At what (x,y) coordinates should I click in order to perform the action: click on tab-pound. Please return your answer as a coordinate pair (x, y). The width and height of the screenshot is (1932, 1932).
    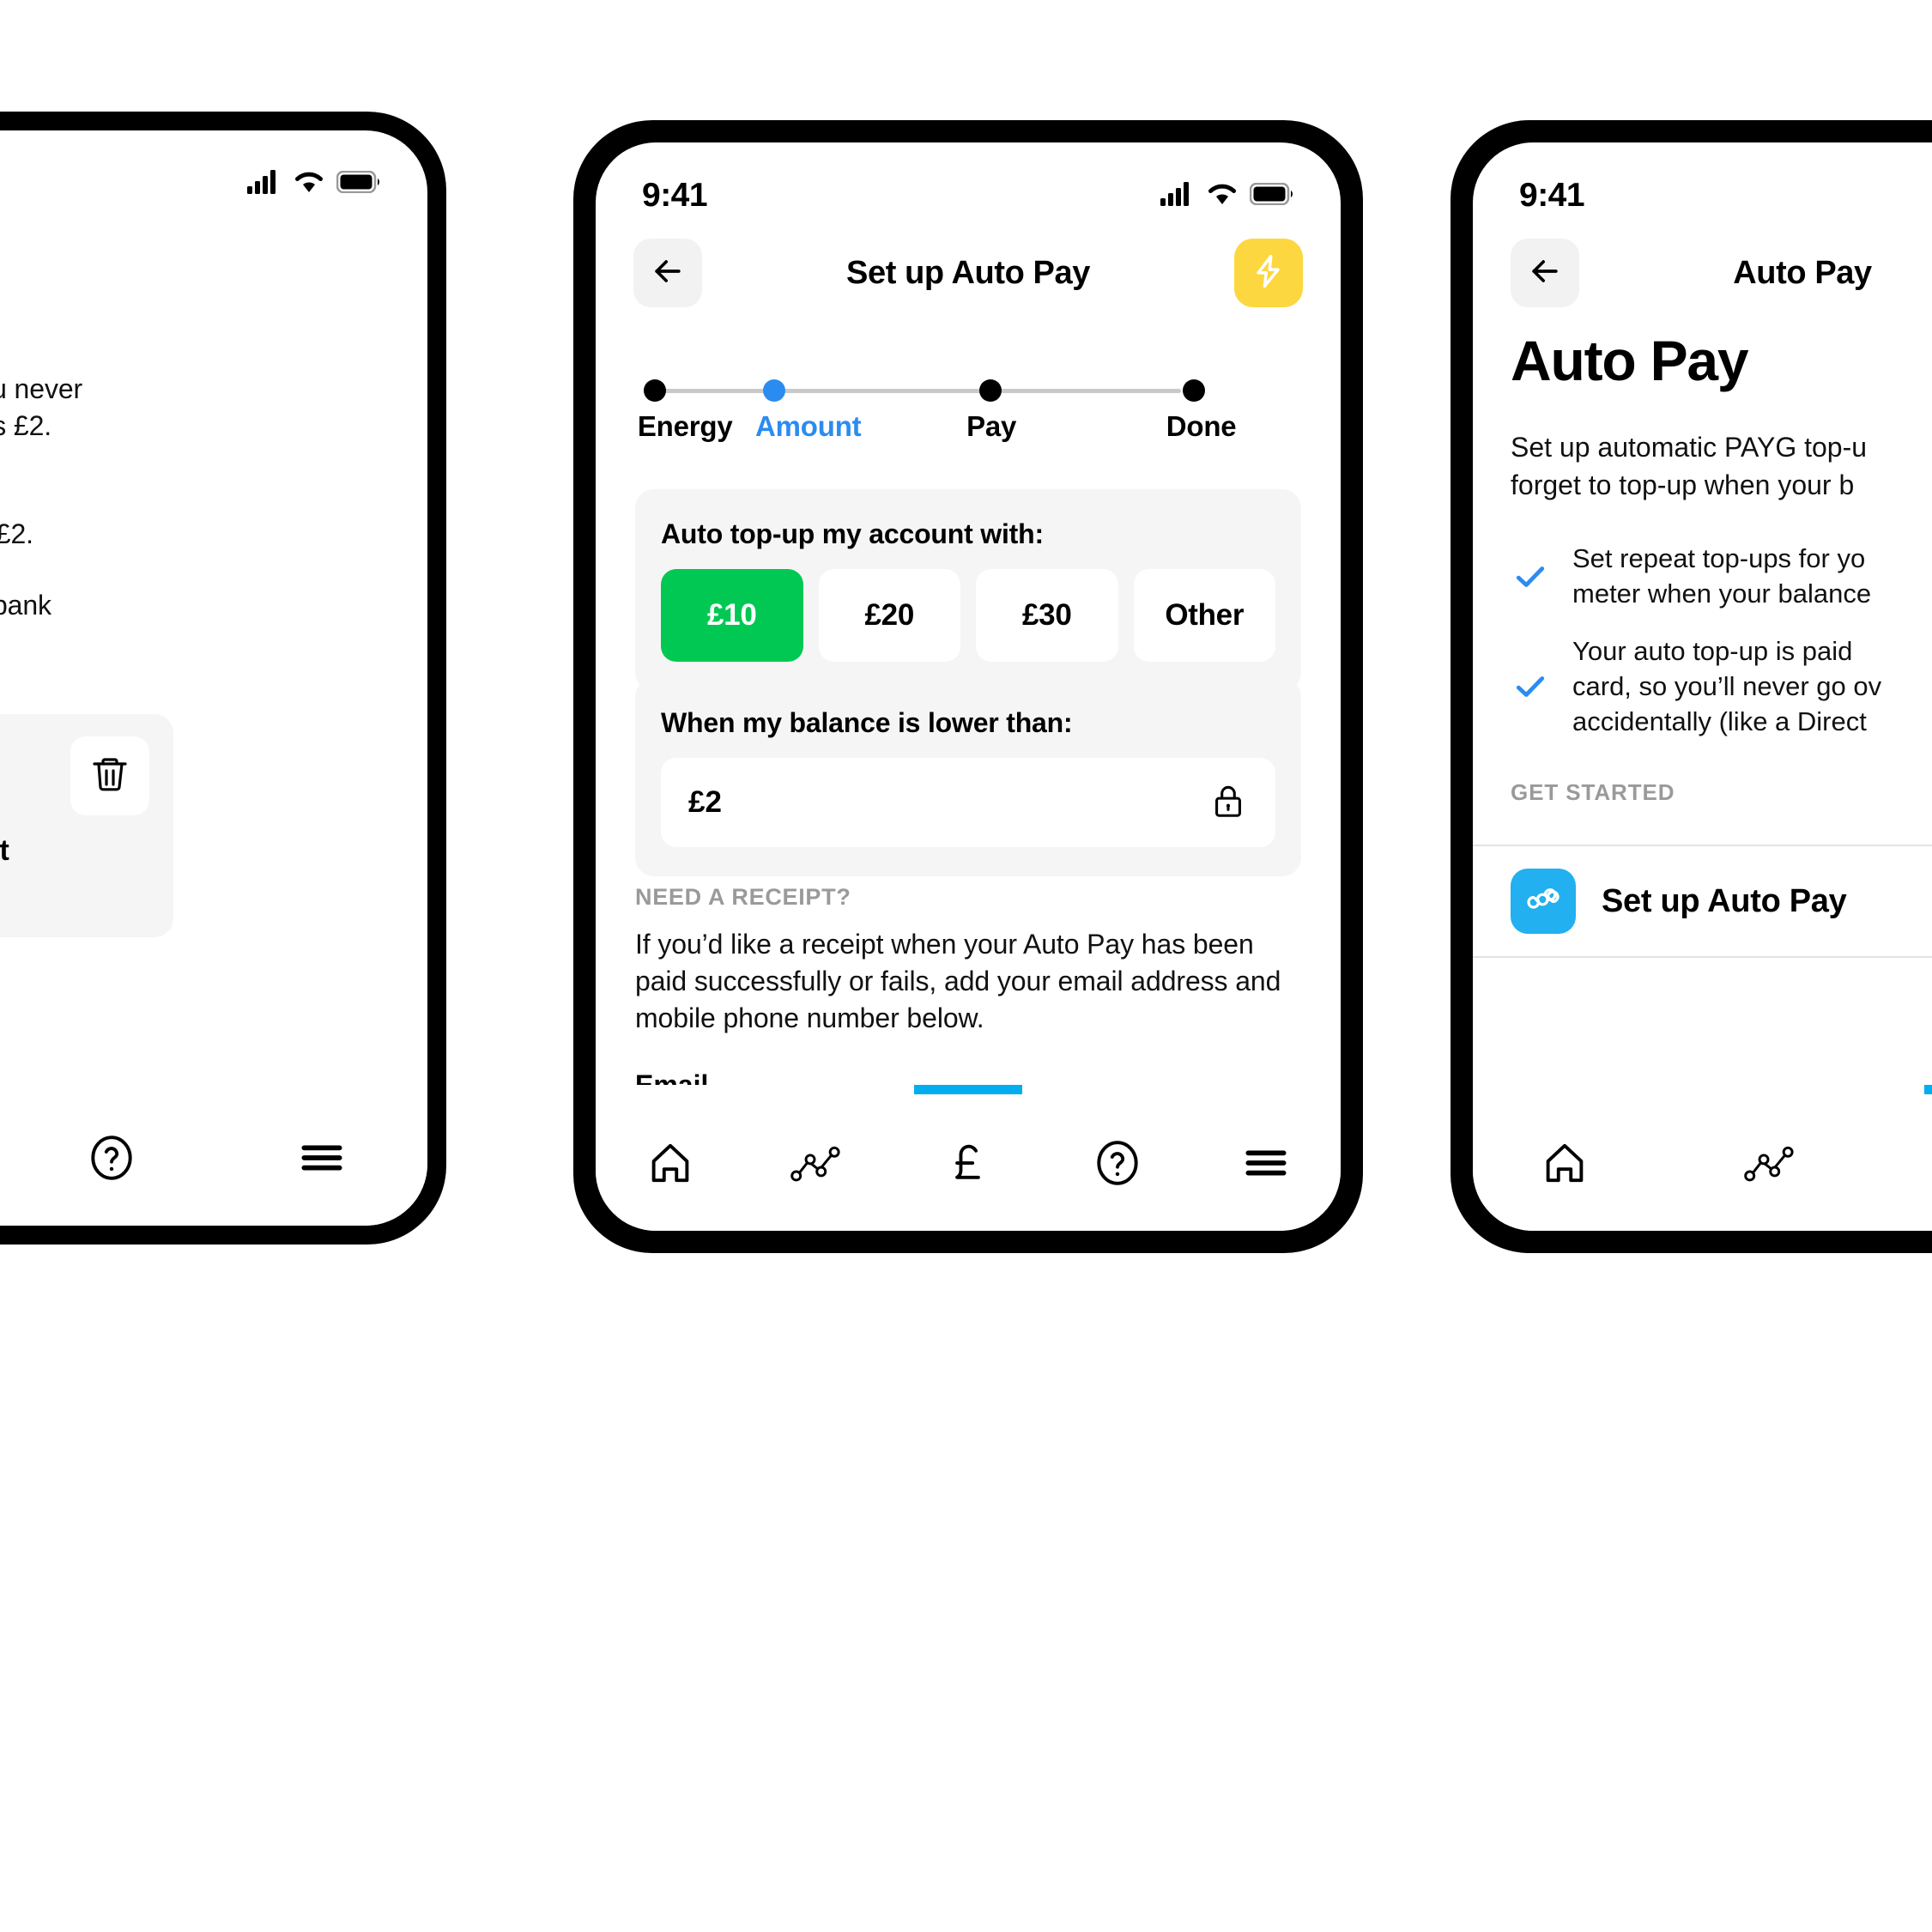
    Looking at the image, I should click on (967, 1148).